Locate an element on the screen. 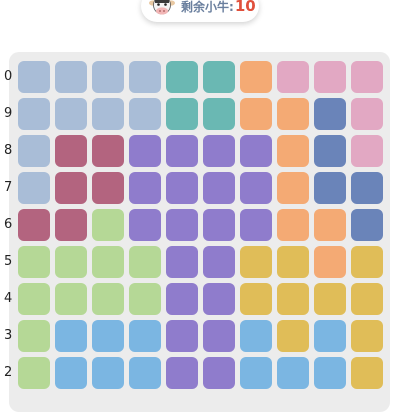 This screenshot has width=400, height=412. row-label: 0 is located at coordinates (8, 76).